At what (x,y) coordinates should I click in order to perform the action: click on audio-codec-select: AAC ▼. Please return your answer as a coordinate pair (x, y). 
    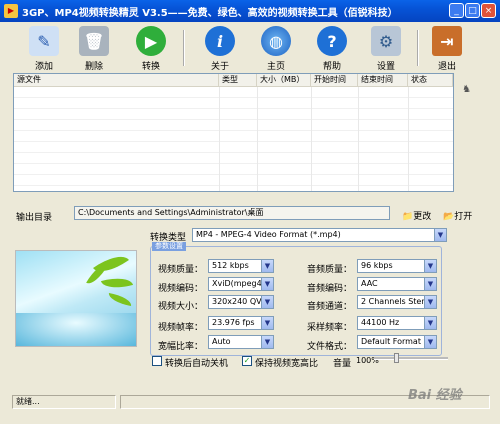
    Looking at the image, I should click on (397, 284).